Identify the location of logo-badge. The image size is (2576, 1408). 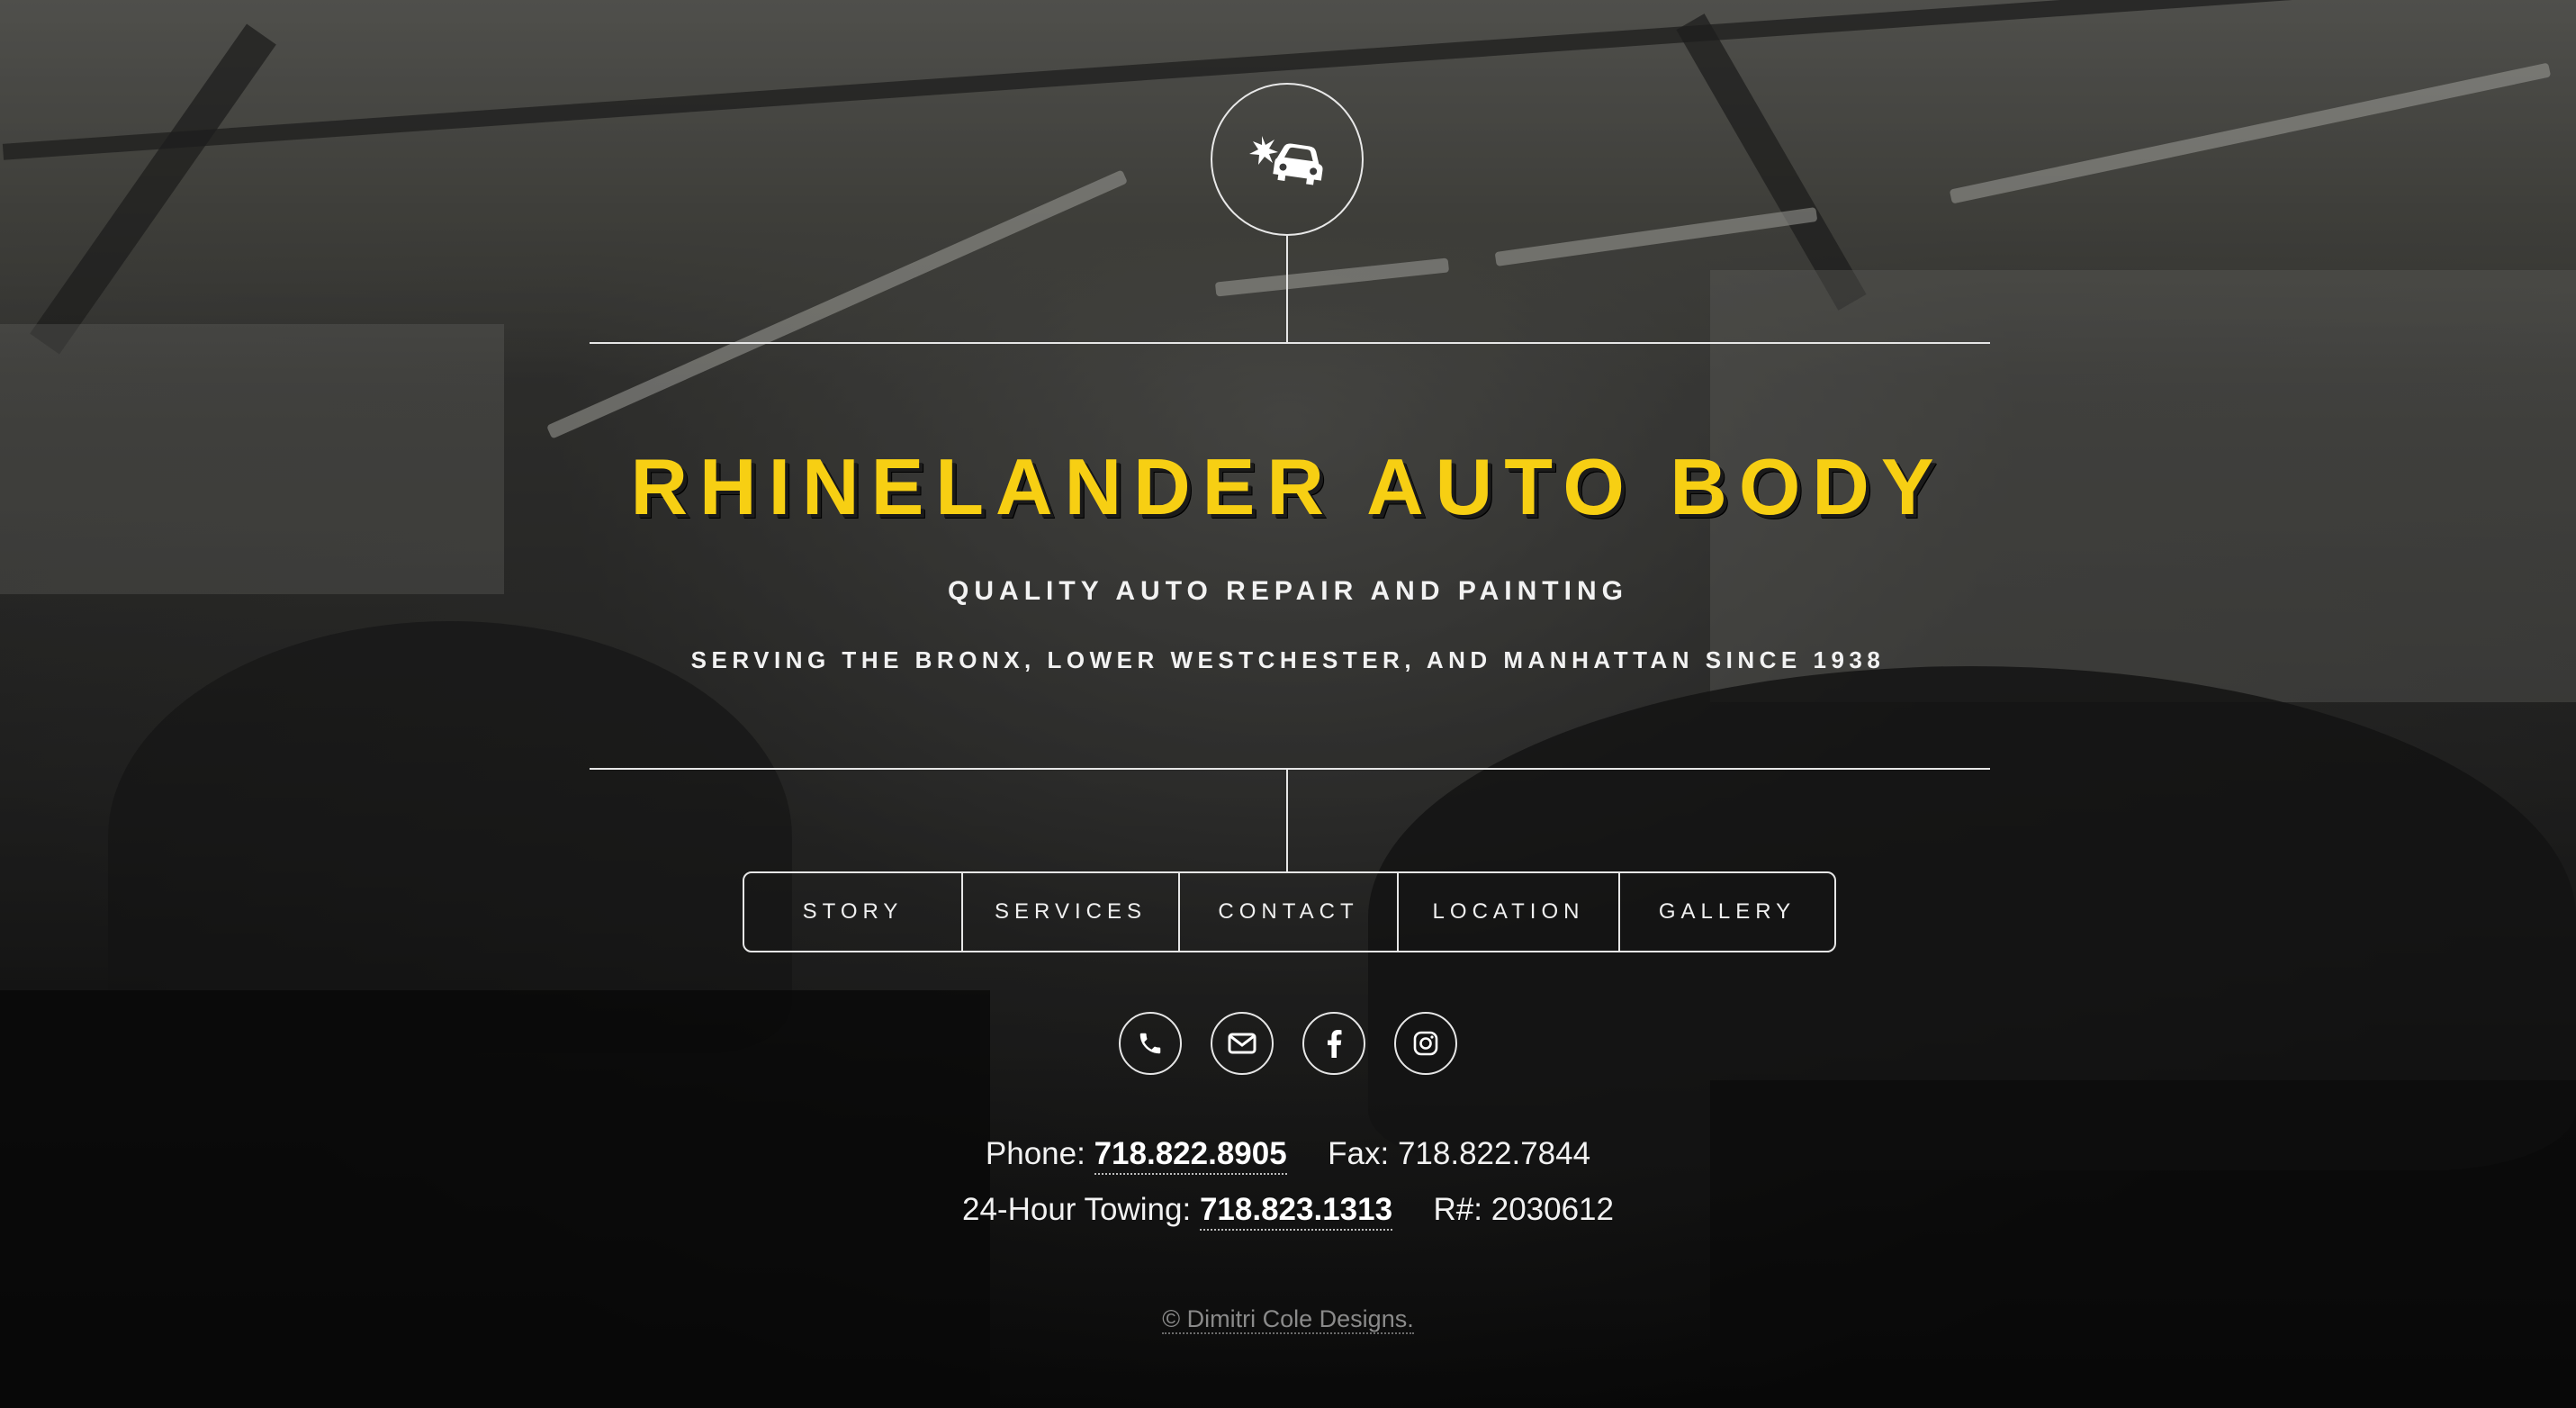
(1287, 159).